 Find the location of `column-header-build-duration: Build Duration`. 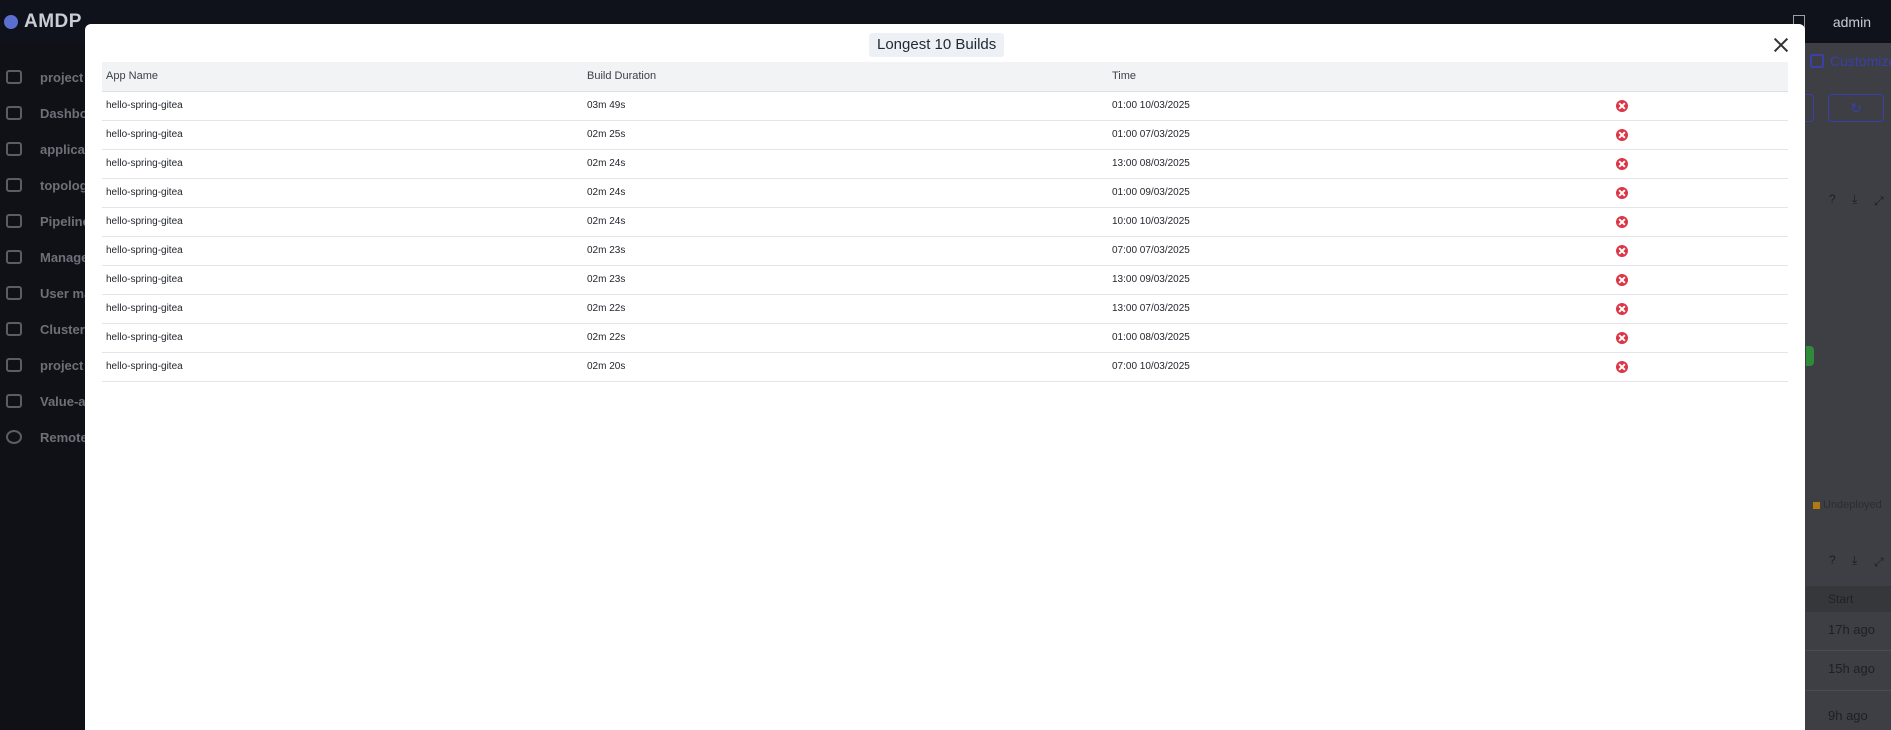

column-header-build-duration: Build Duration is located at coordinates (621, 76).